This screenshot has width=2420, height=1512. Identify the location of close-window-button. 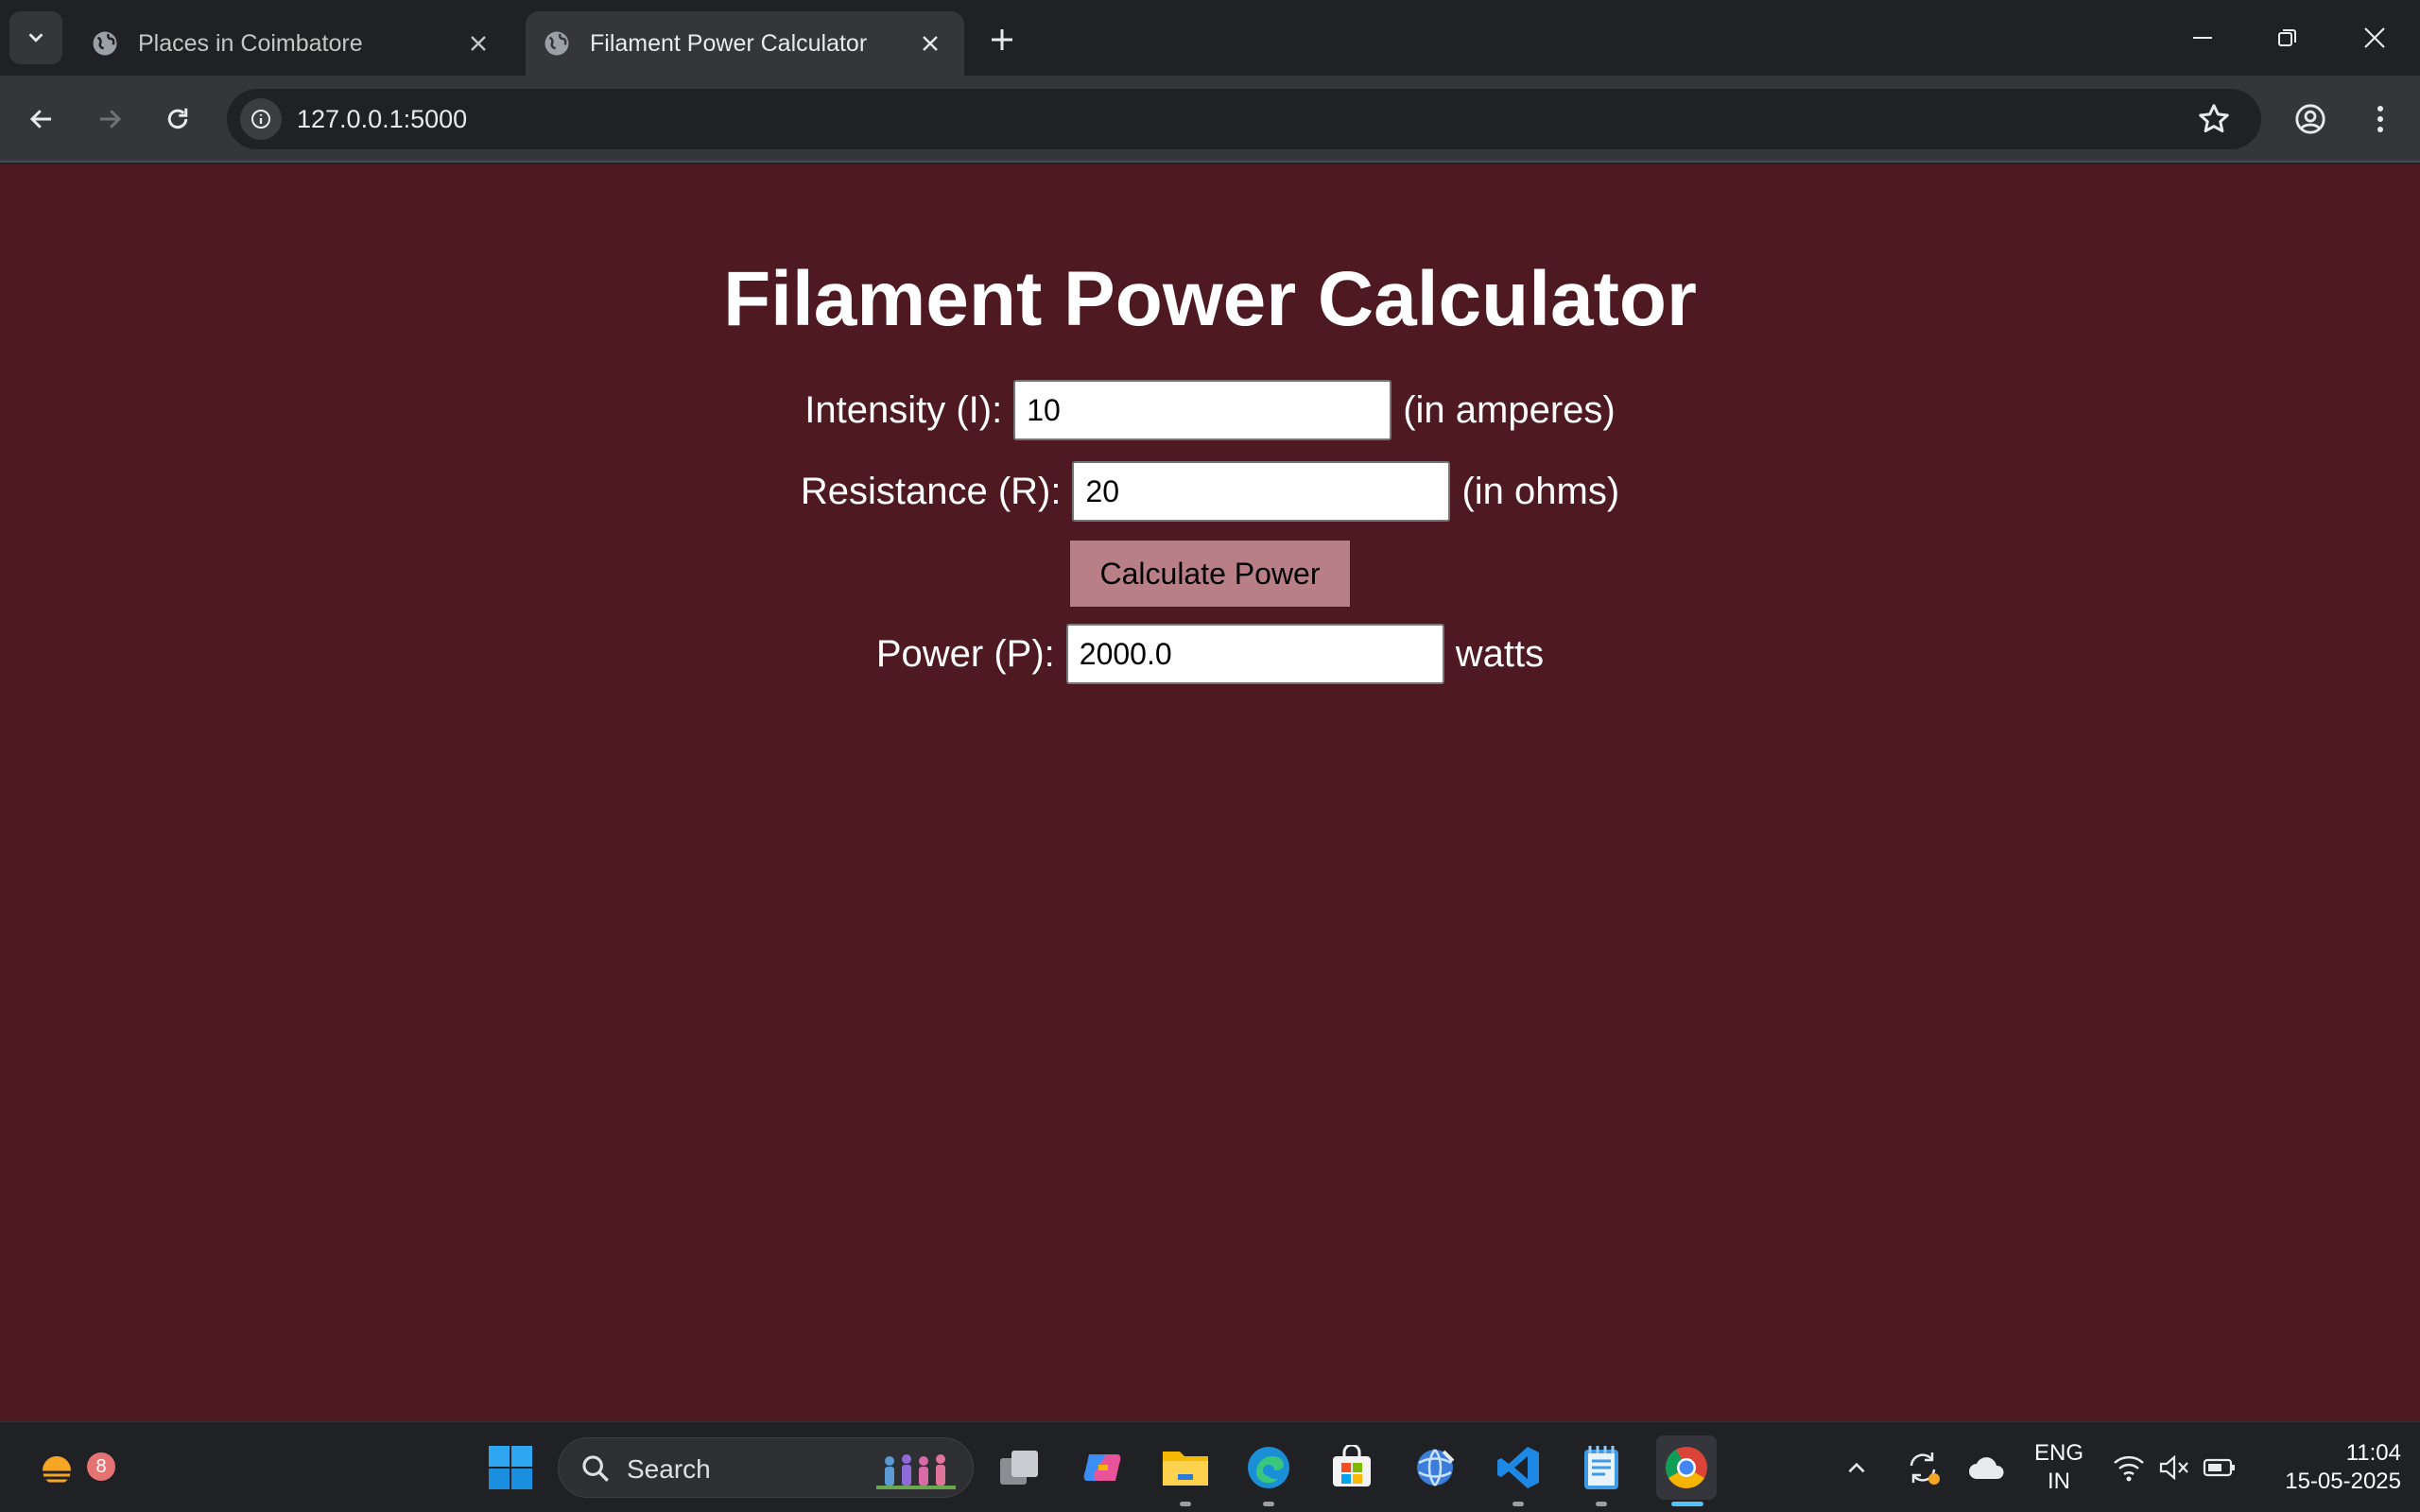
(2374, 37).